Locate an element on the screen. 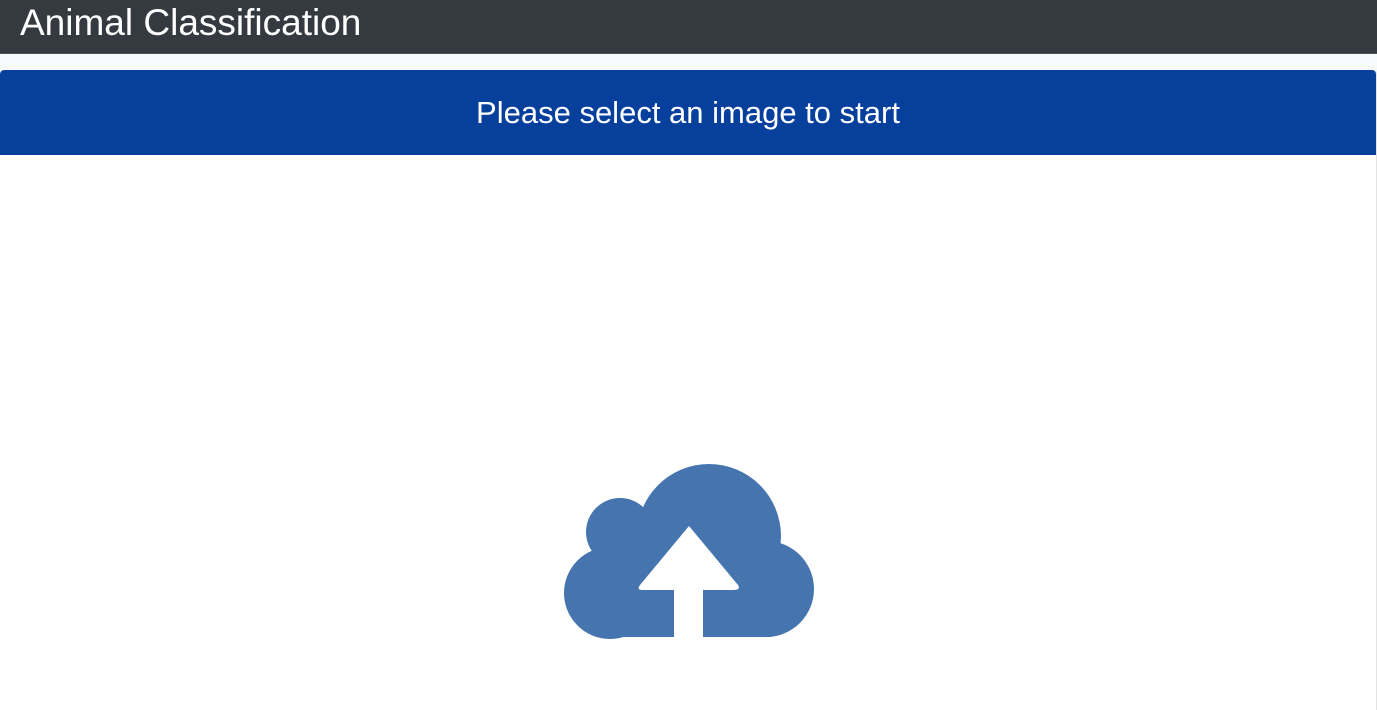 This screenshot has width=1377, height=710. app-title: Animal Classification is located at coordinates (191, 22).